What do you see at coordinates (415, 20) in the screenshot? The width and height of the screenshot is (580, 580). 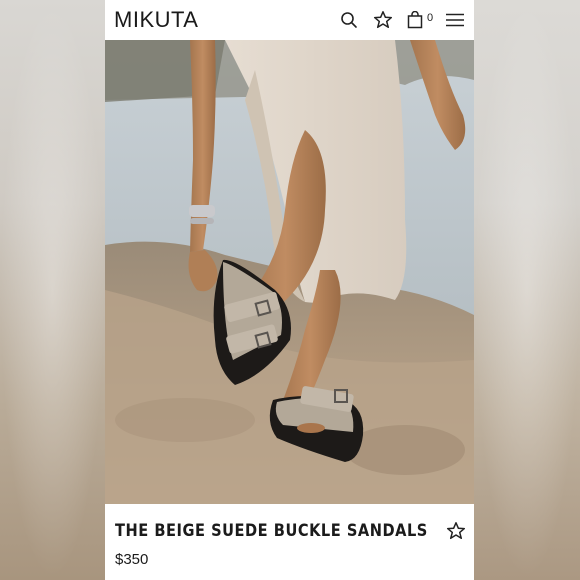 I see `bag-icon` at bounding box center [415, 20].